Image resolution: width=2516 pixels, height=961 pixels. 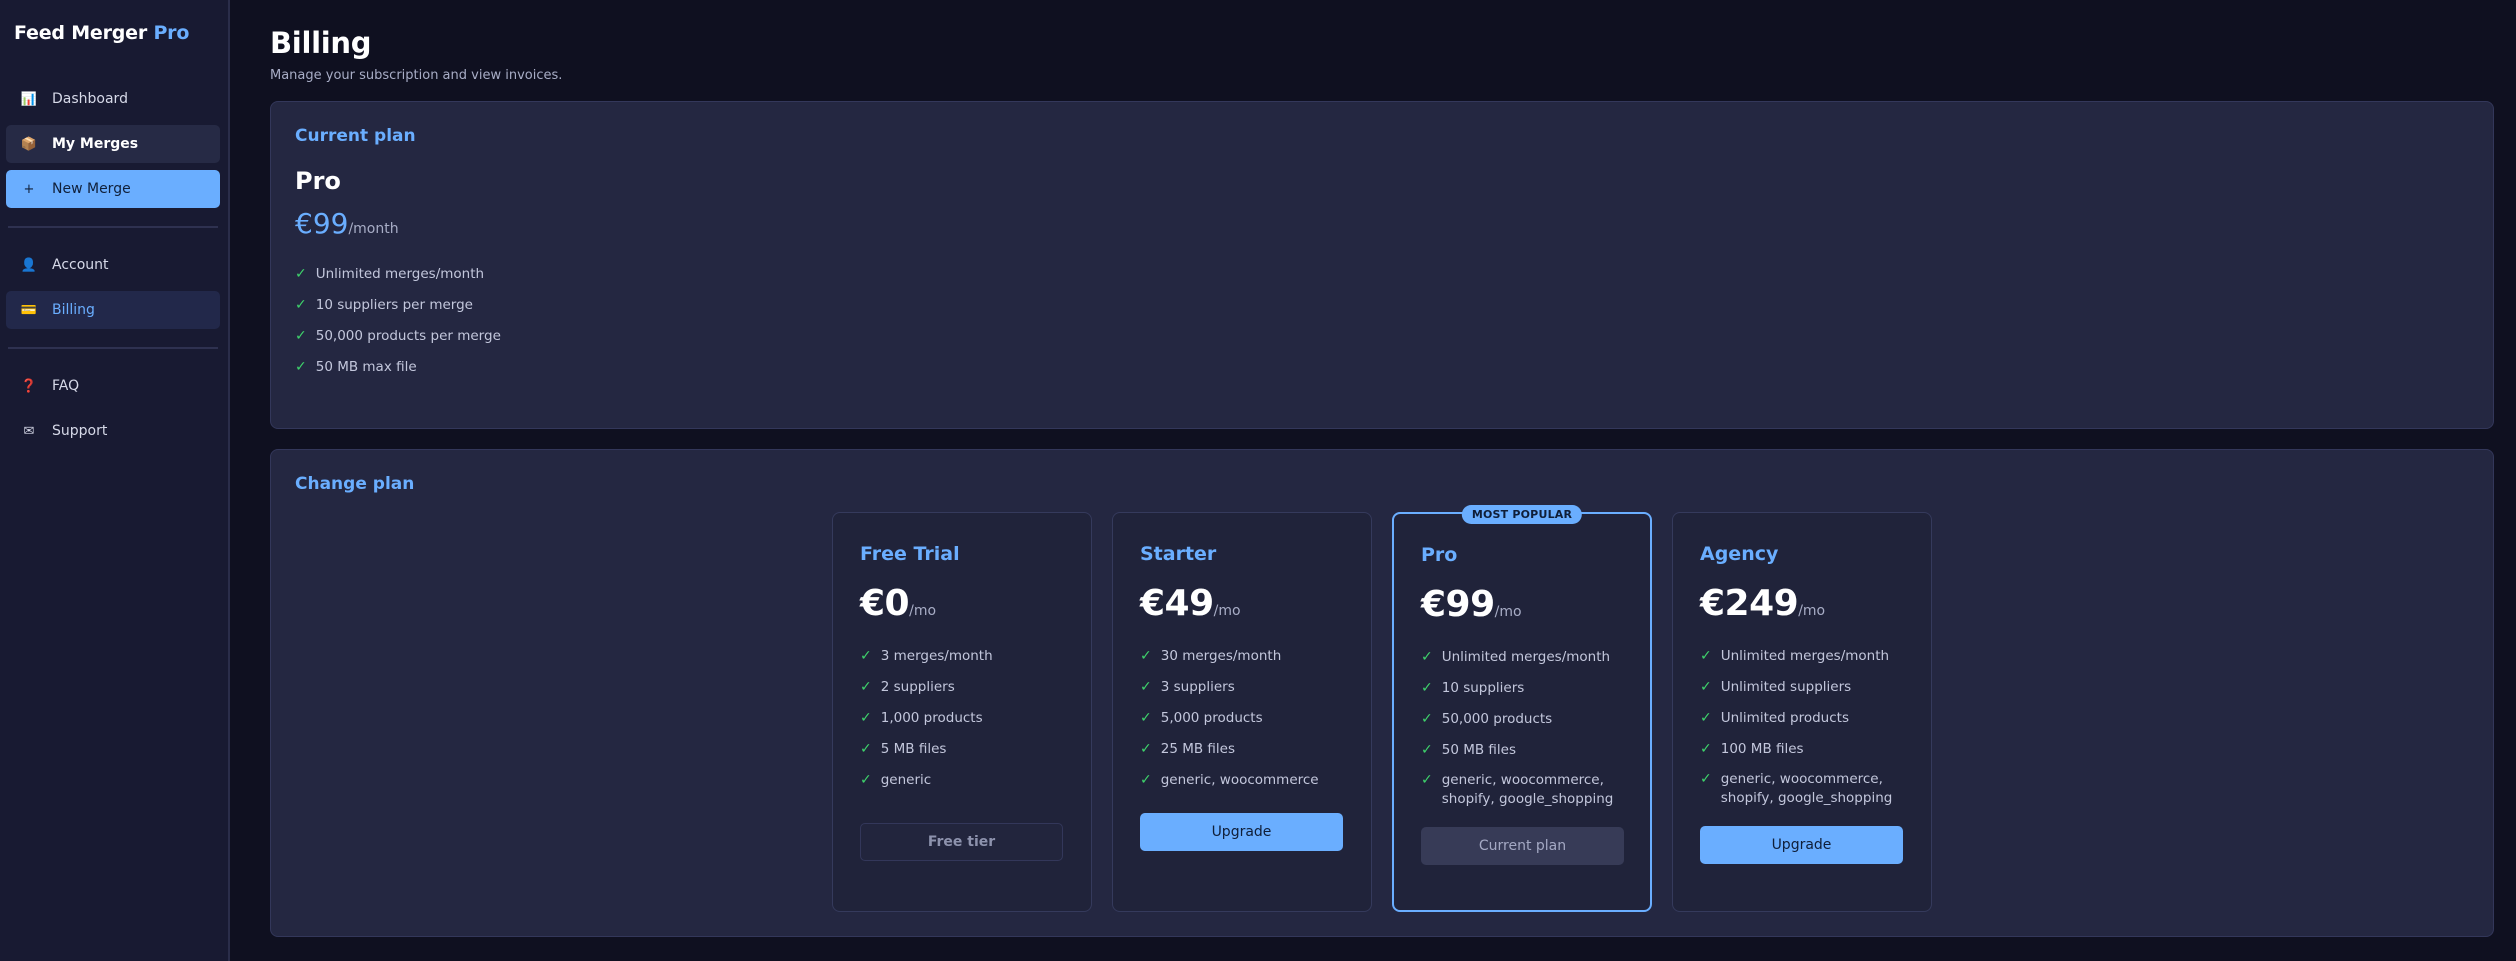 What do you see at coordinates (1382, 366) in the screenshot?
I see `feature-item: ✓ 50 MB max file` at bounding box center [1382, 366].